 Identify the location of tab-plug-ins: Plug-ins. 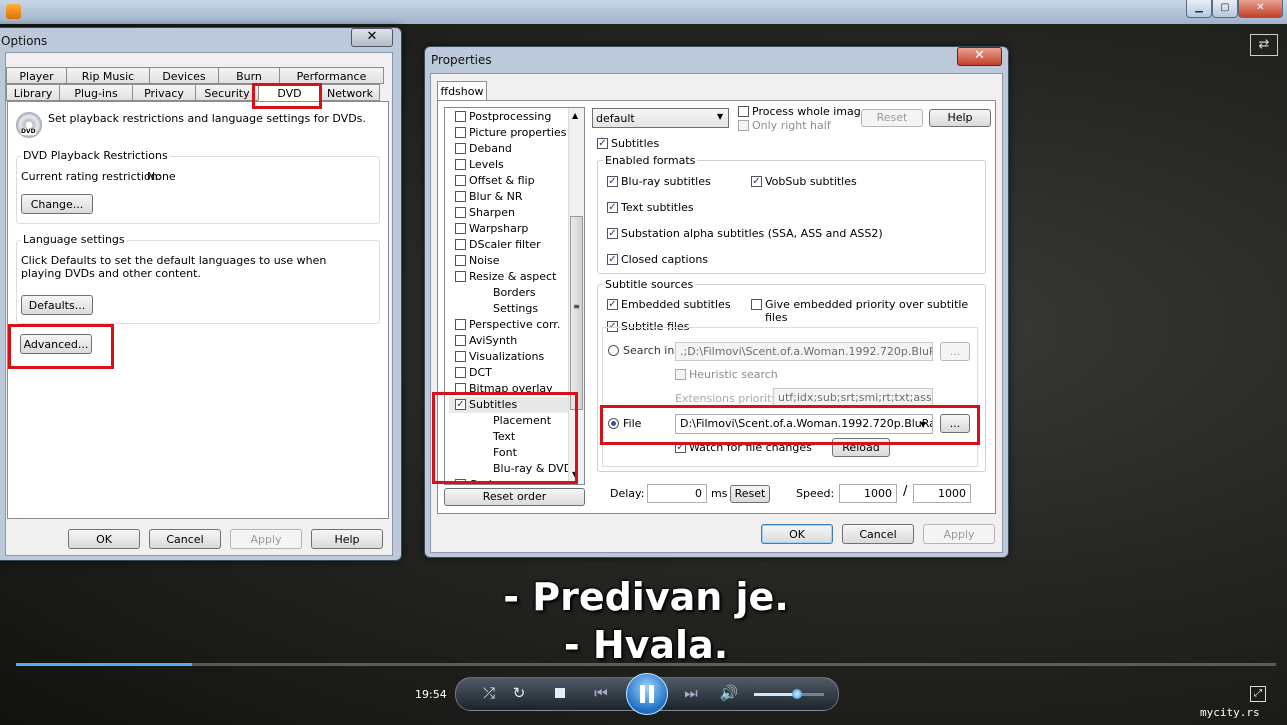
(96, 92).